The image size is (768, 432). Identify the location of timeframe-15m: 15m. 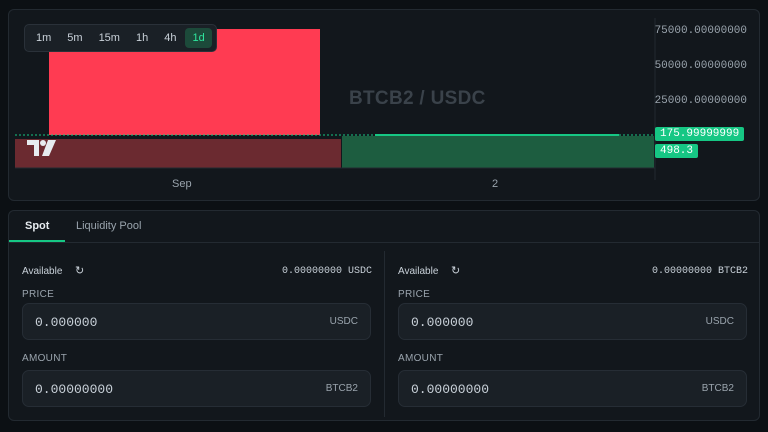
(109, 38).